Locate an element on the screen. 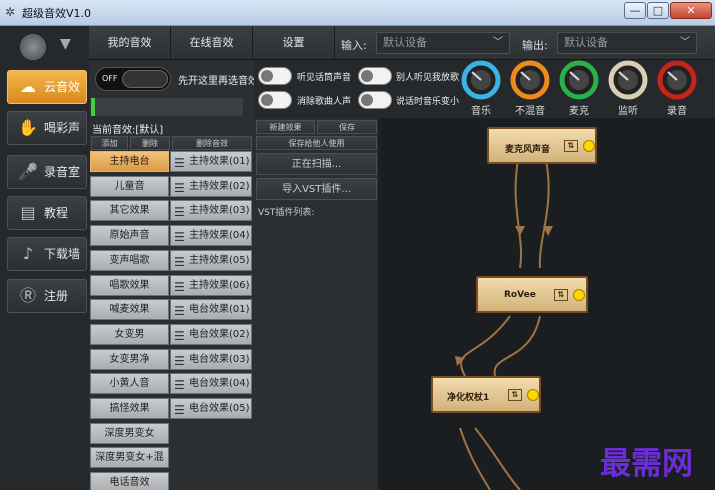 This screenshot has height=490, width=715. save-button: 保存 is located at coordinates (347, 127).